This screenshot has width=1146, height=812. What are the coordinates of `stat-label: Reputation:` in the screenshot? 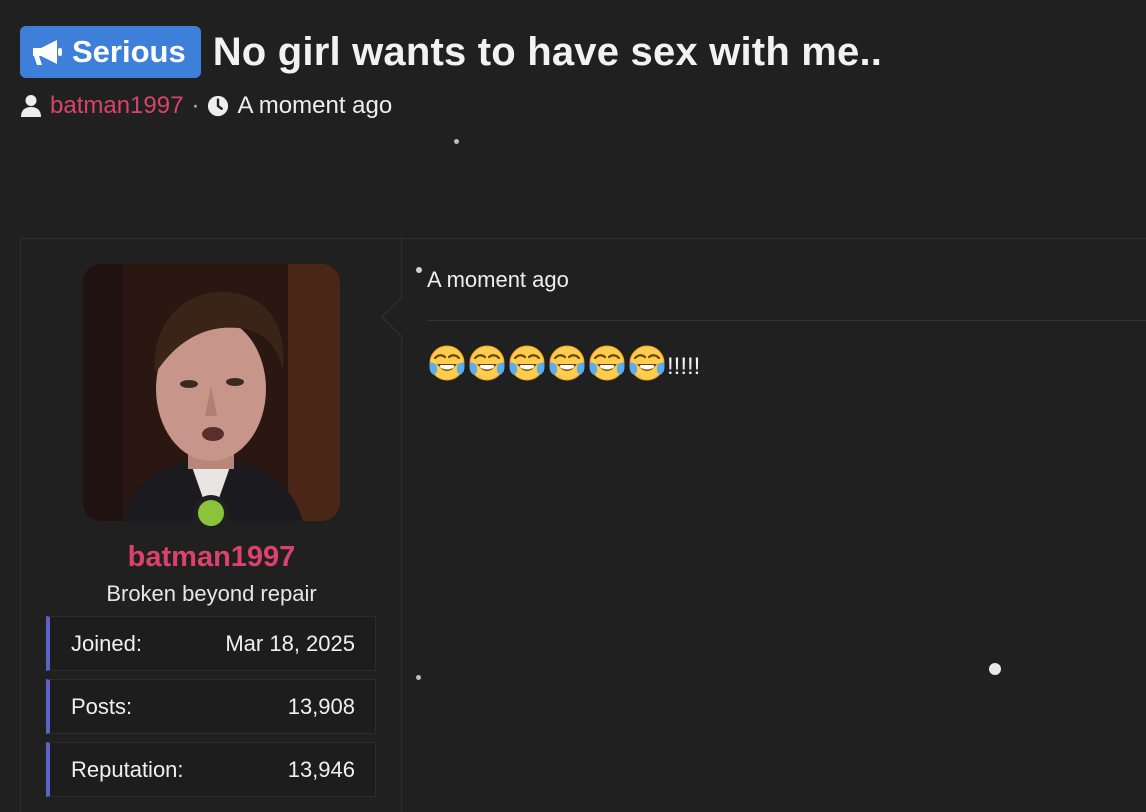 It's located at (127, 769).